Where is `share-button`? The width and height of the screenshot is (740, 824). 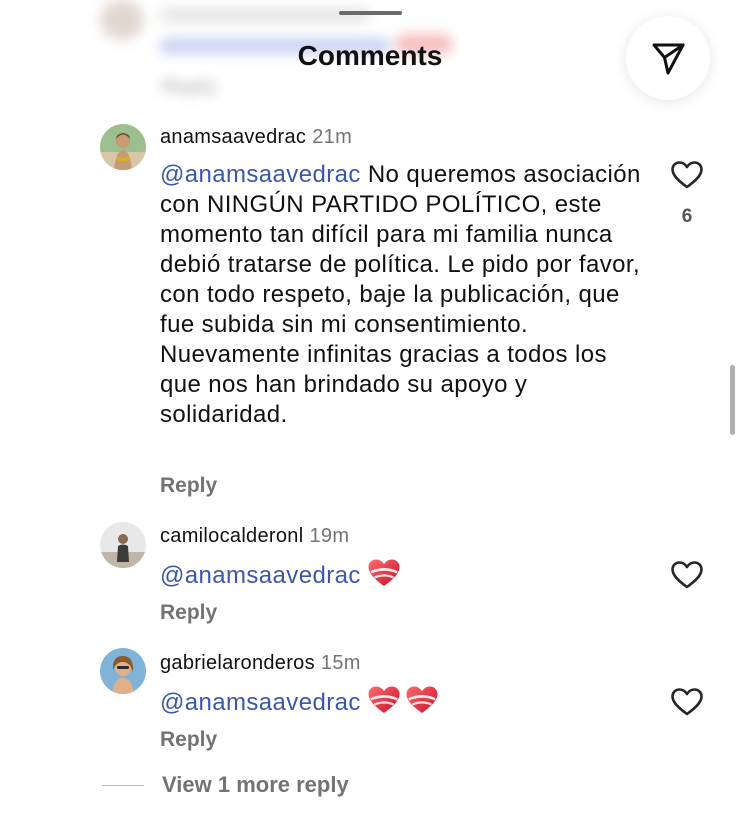
share-button is located at coordinates (668, 58).